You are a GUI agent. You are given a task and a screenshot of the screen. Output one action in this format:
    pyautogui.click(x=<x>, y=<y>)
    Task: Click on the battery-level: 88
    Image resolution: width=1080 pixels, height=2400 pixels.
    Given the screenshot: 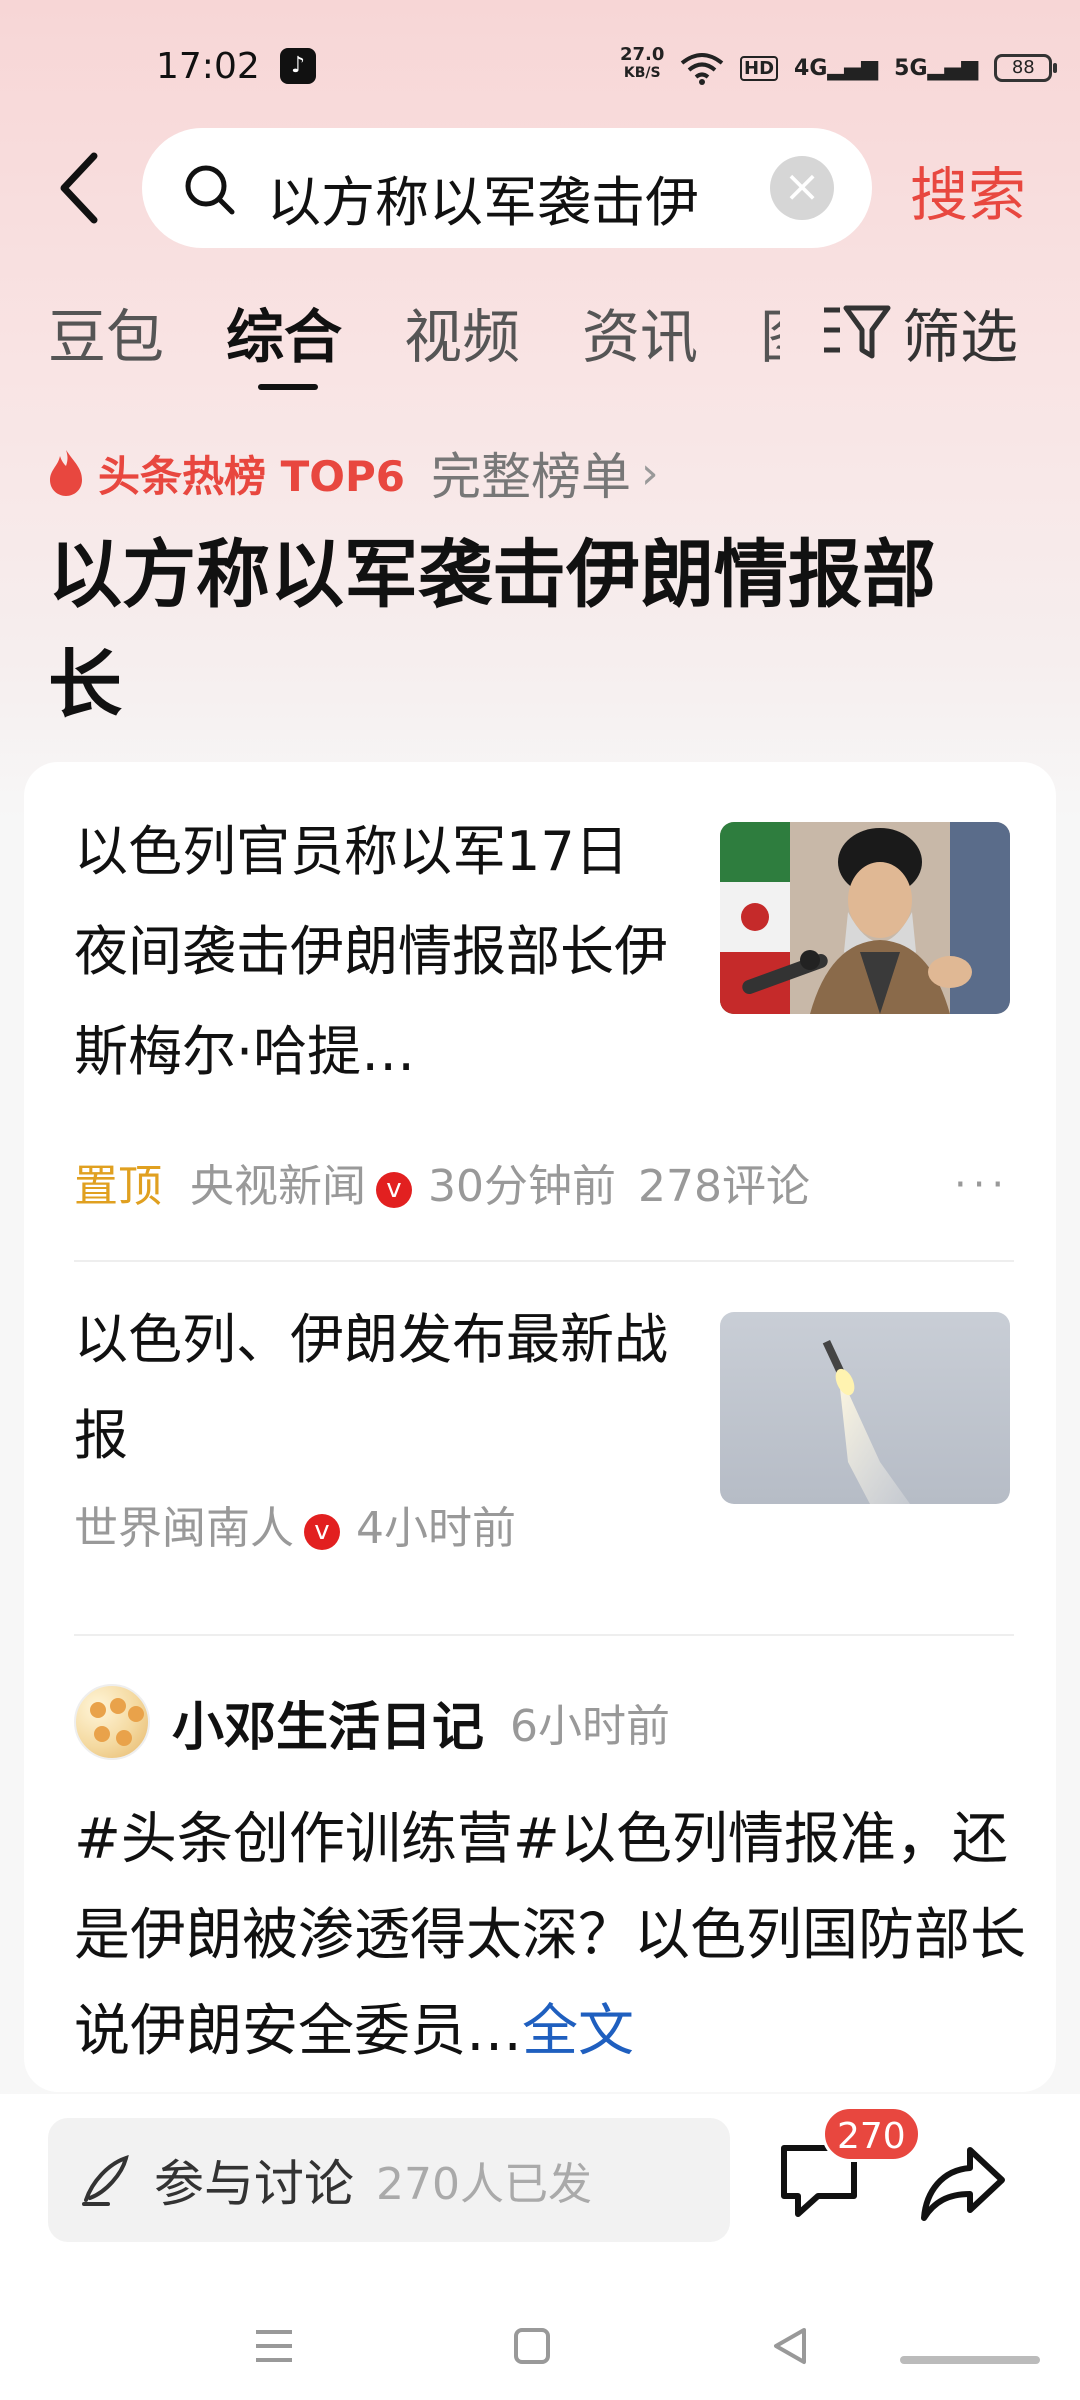 What is the action you would take?
    pyautogui.click(x=1023, y=67)
    